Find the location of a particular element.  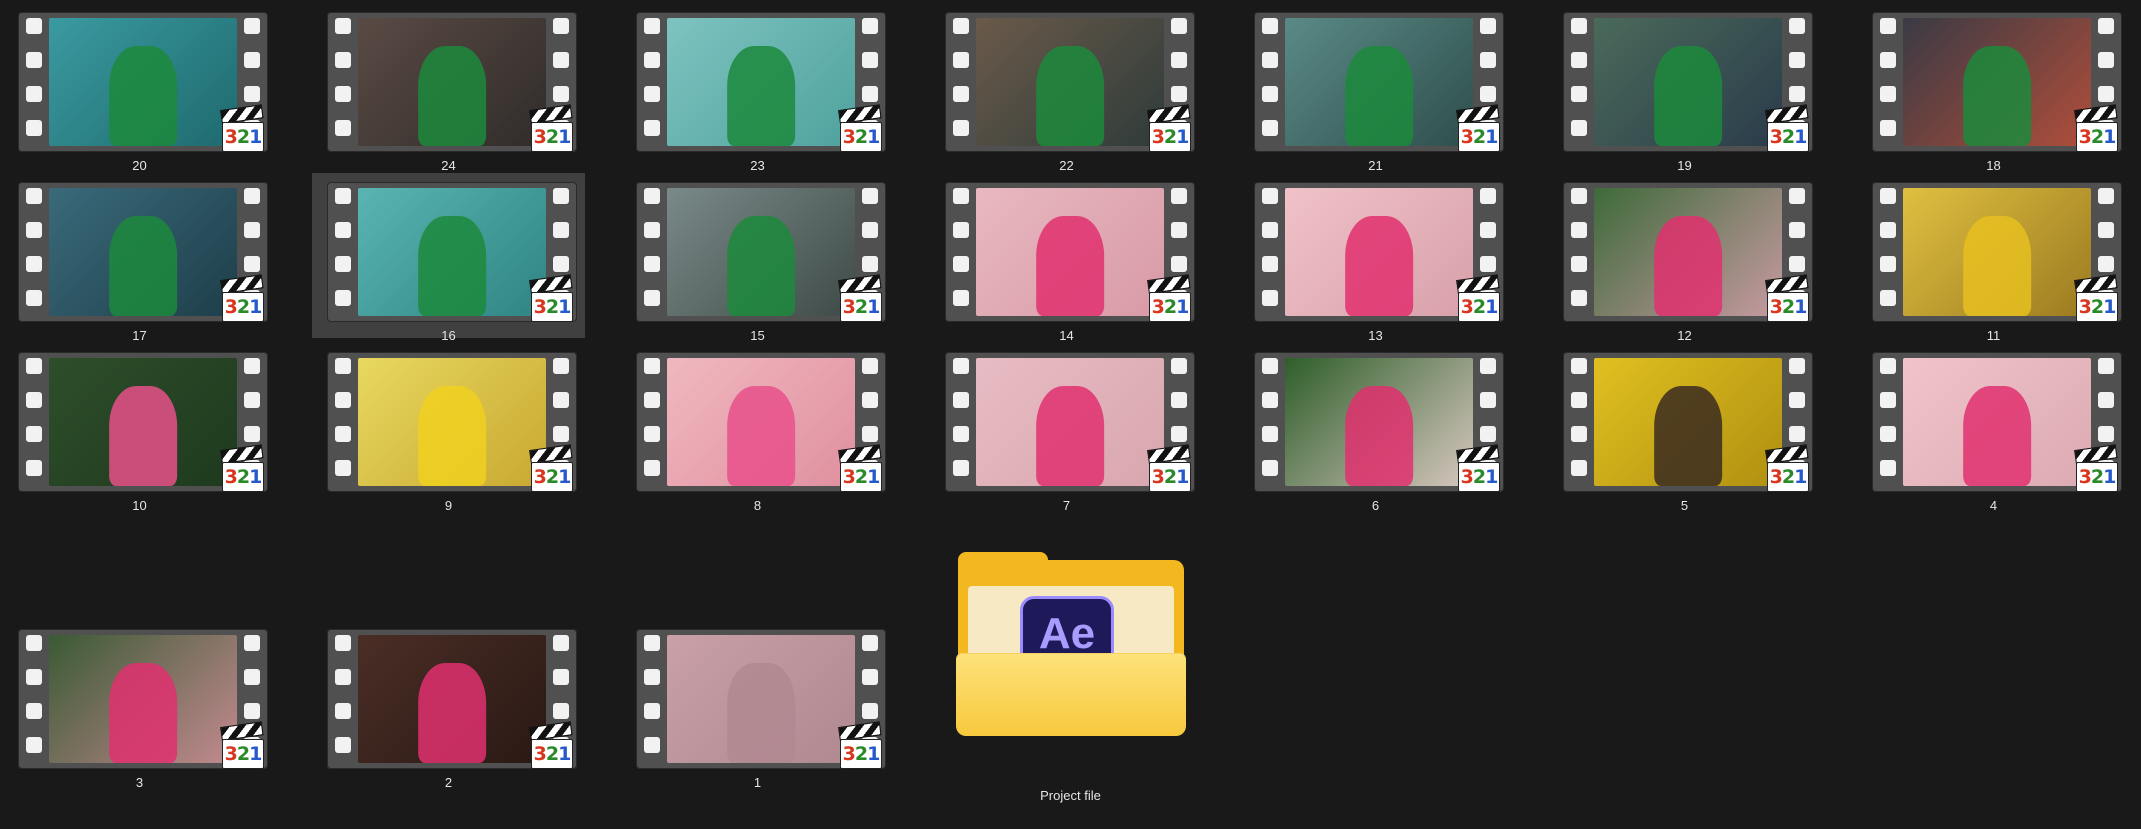

file-name-label: 12 is located at coordinates (1684, 335).